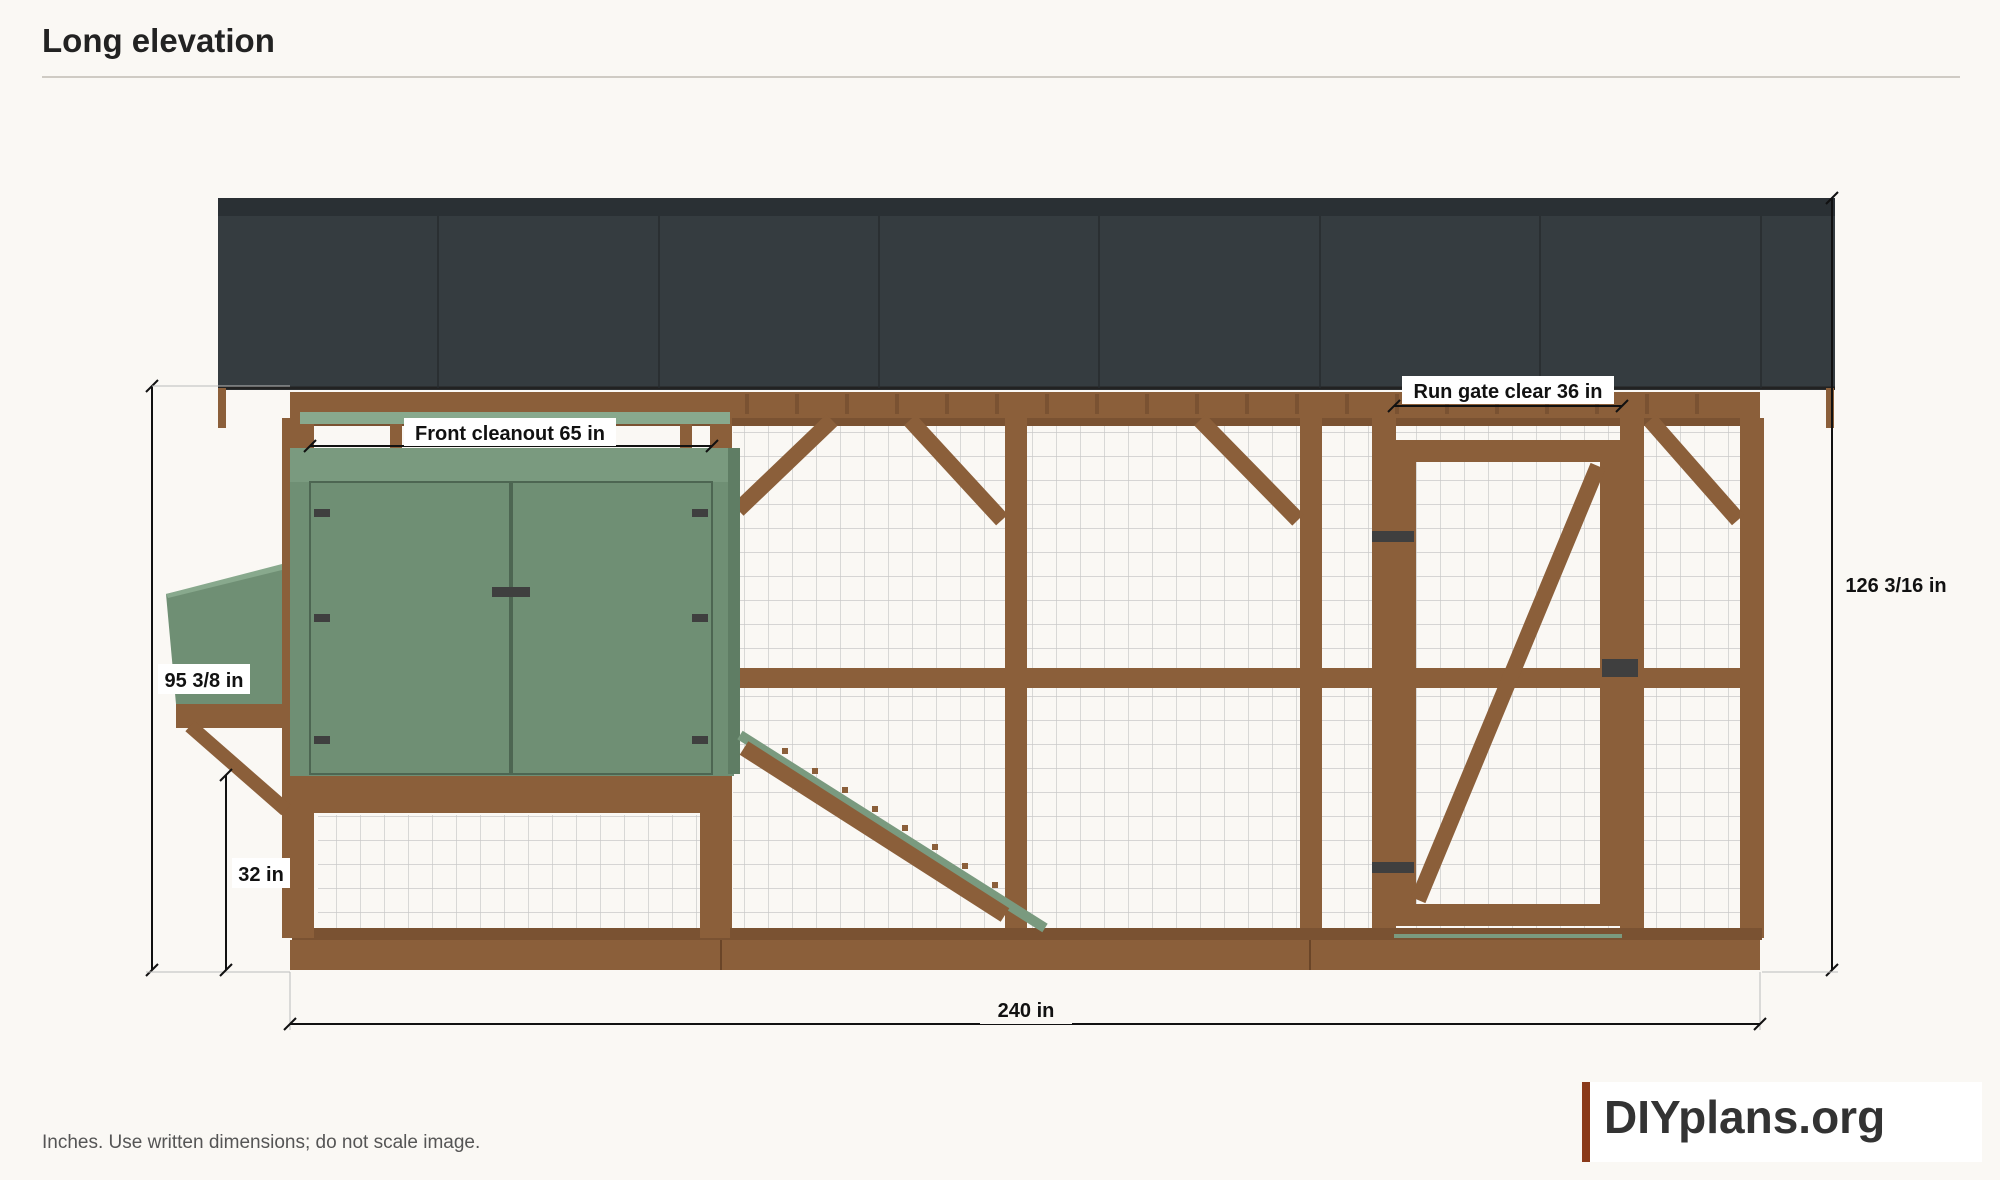 This screenshot has width=2000, height=1180. I want to click on logo-text: DIYplans.org, so click(1745, 1117).